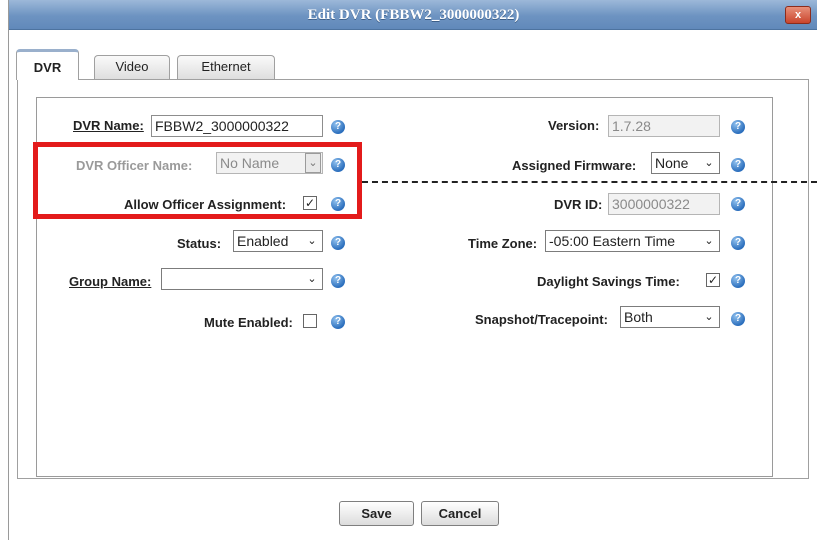 Image resolution: width=817 pixels, height=540 pixels. I want to click on mute-enabled-checkbox, so click(310, 321).